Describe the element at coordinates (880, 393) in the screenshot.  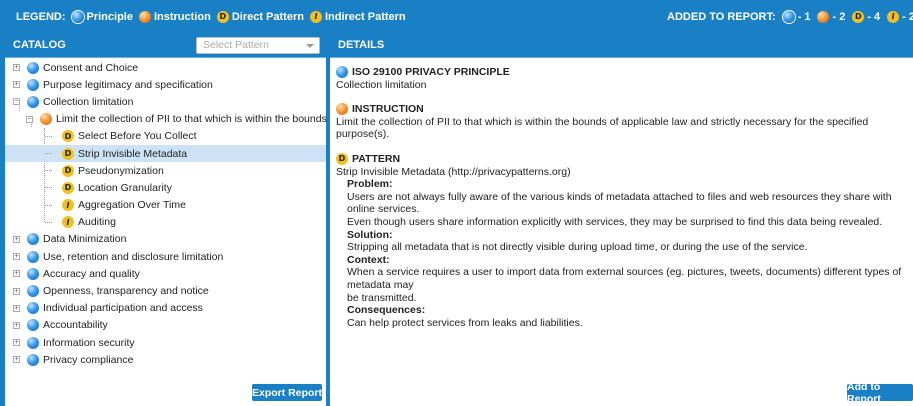
I see `add-to-report-button: Add to Report` at that location.